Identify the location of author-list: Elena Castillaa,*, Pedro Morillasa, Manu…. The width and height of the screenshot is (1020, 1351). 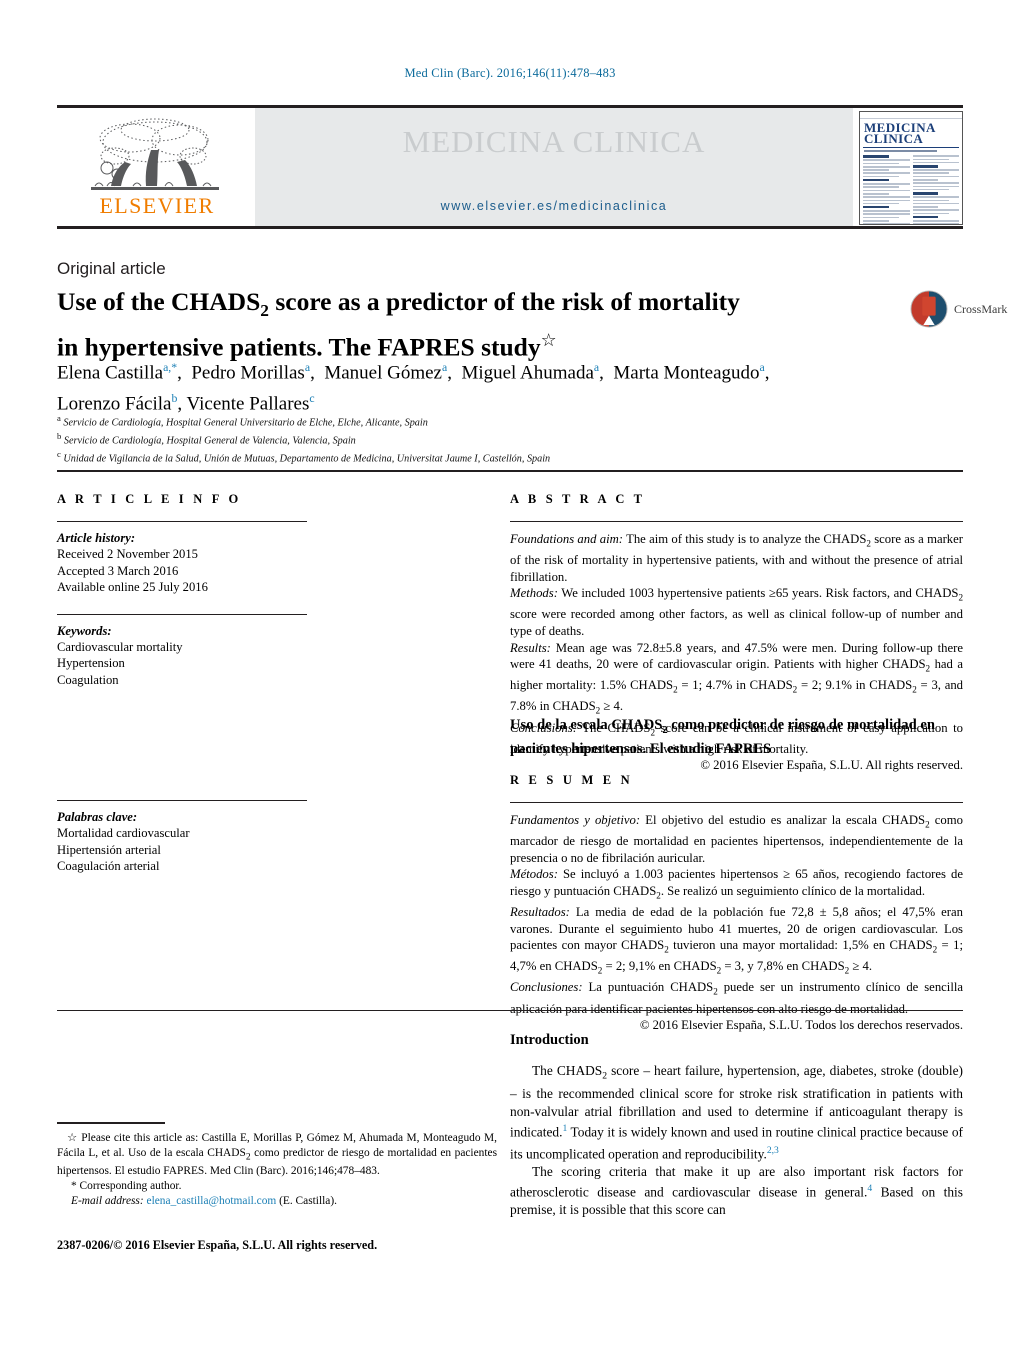
(413, 388).